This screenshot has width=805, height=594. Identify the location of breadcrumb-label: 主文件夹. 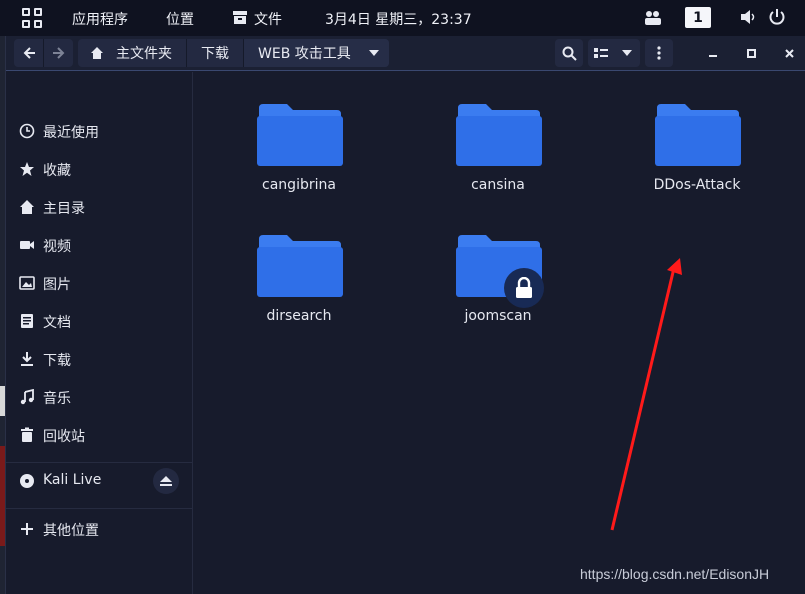
(144, 54).